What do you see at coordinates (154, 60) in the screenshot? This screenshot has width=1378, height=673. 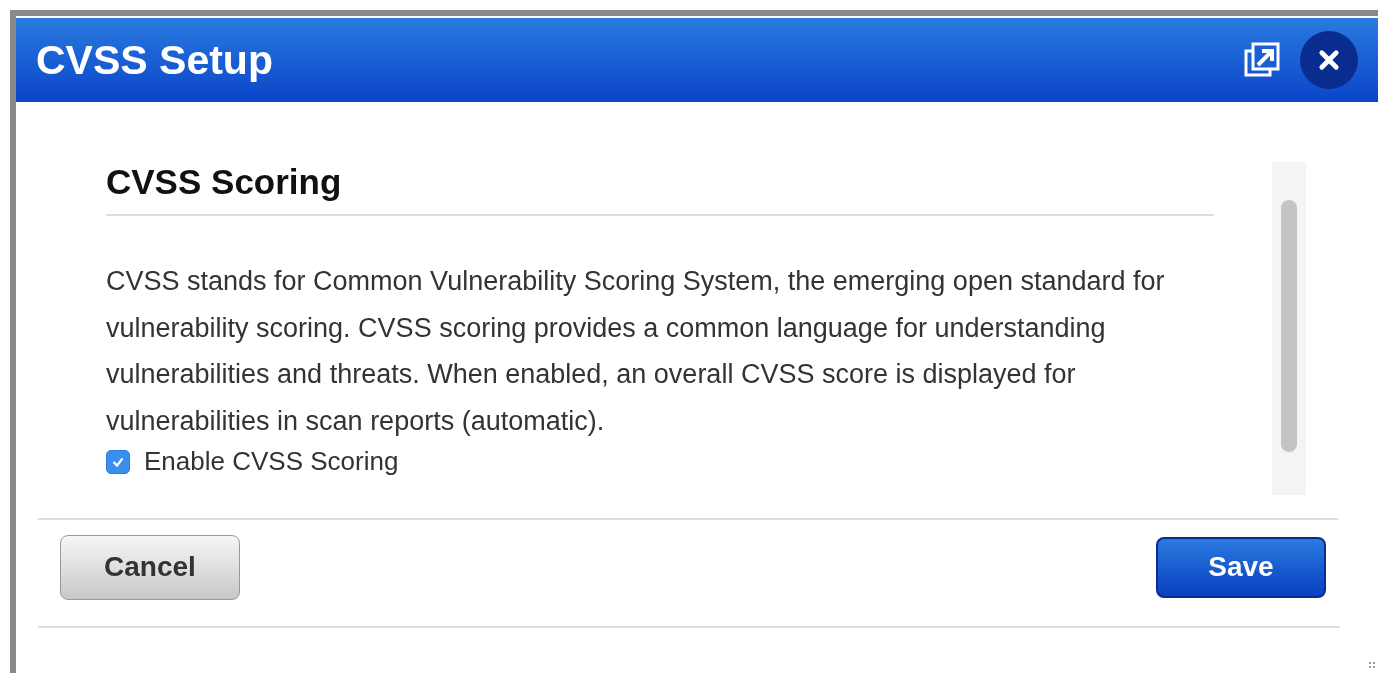 I see `window-title: CVSS Setup` at bounding box center [154, 60].